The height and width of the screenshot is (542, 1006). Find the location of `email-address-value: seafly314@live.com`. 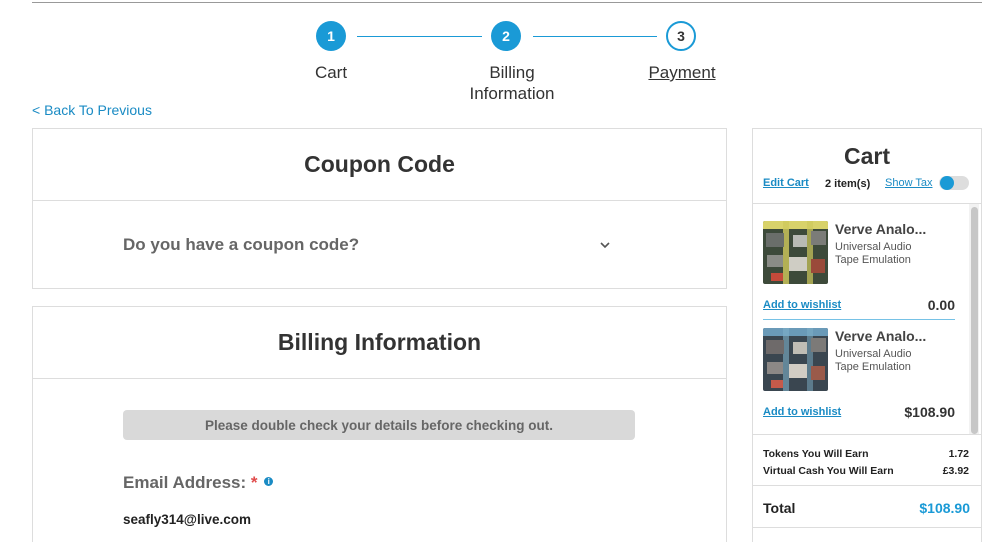

email-address-value: seafly314@live.com is located at coordinates (187, 519).